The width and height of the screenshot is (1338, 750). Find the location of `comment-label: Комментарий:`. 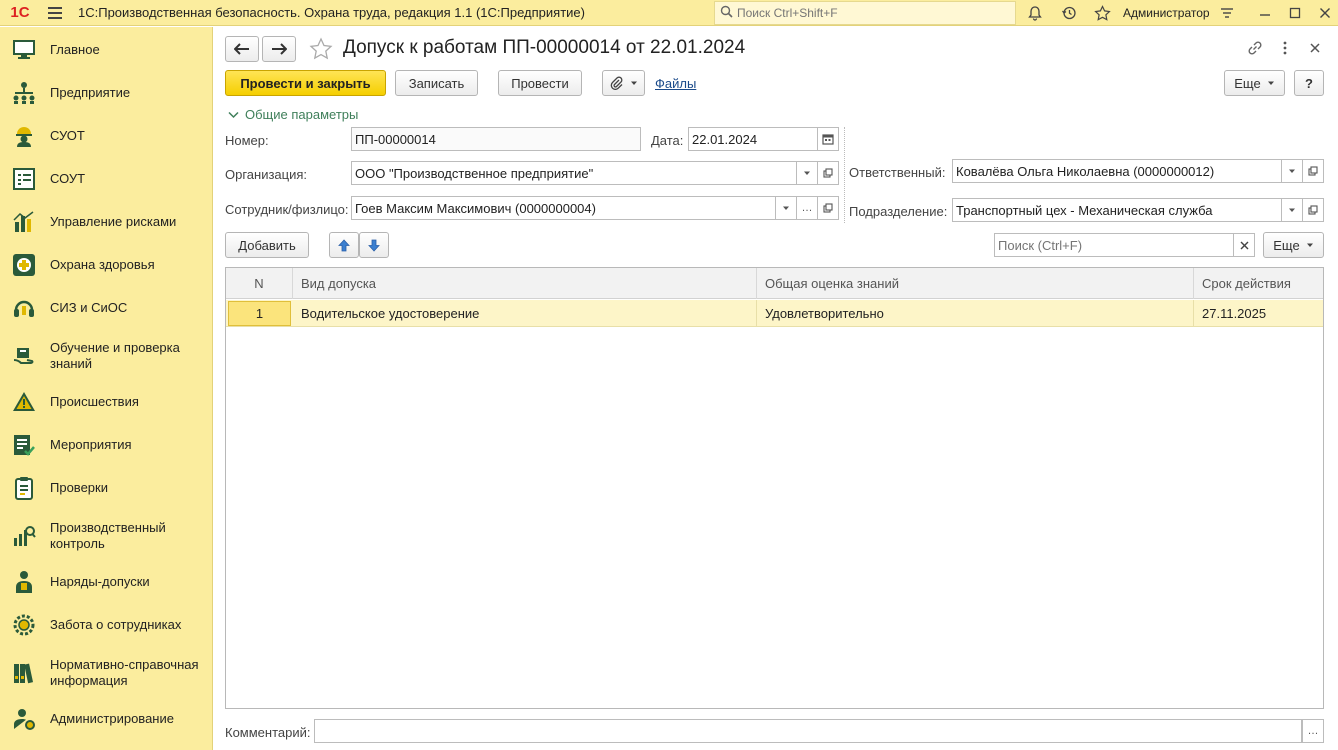

comment-label: Комментарий: is located at coordinates (268, 732).